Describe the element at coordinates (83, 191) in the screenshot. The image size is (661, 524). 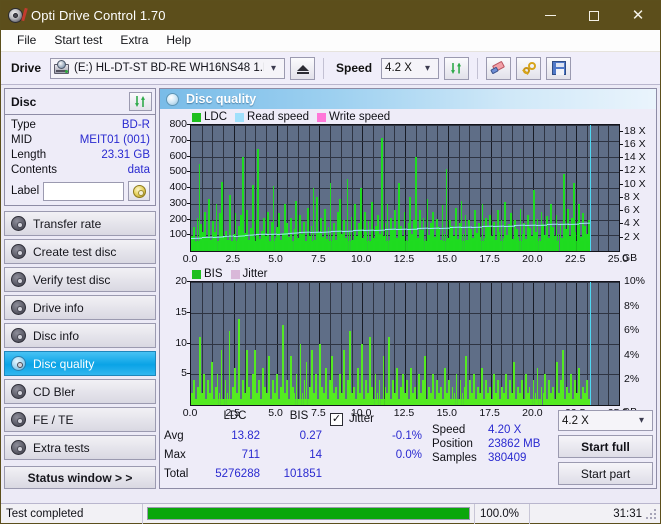
I see `disc-label-input` at that location.